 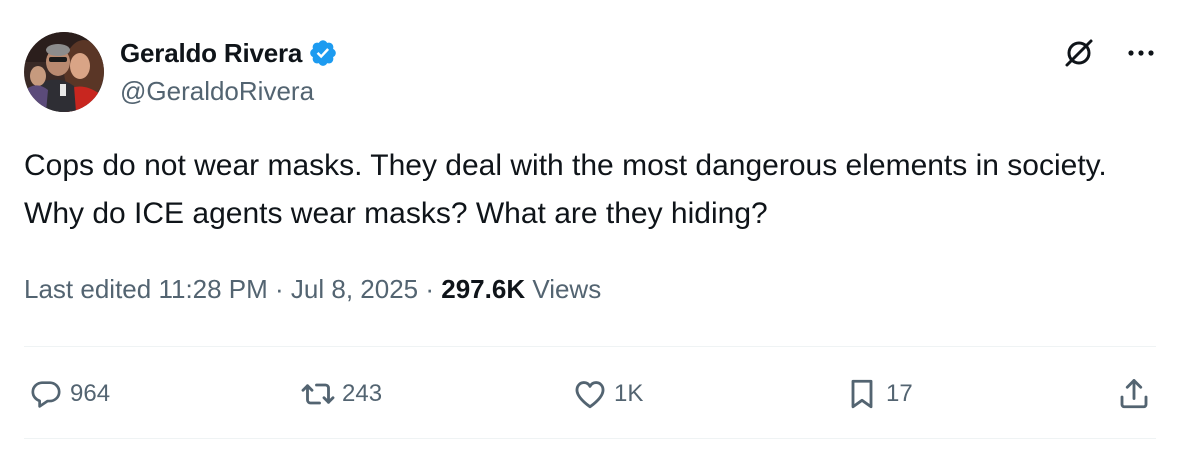 I want to click on action-bar: 964 243 1K 17, so click(x=590, y=394).